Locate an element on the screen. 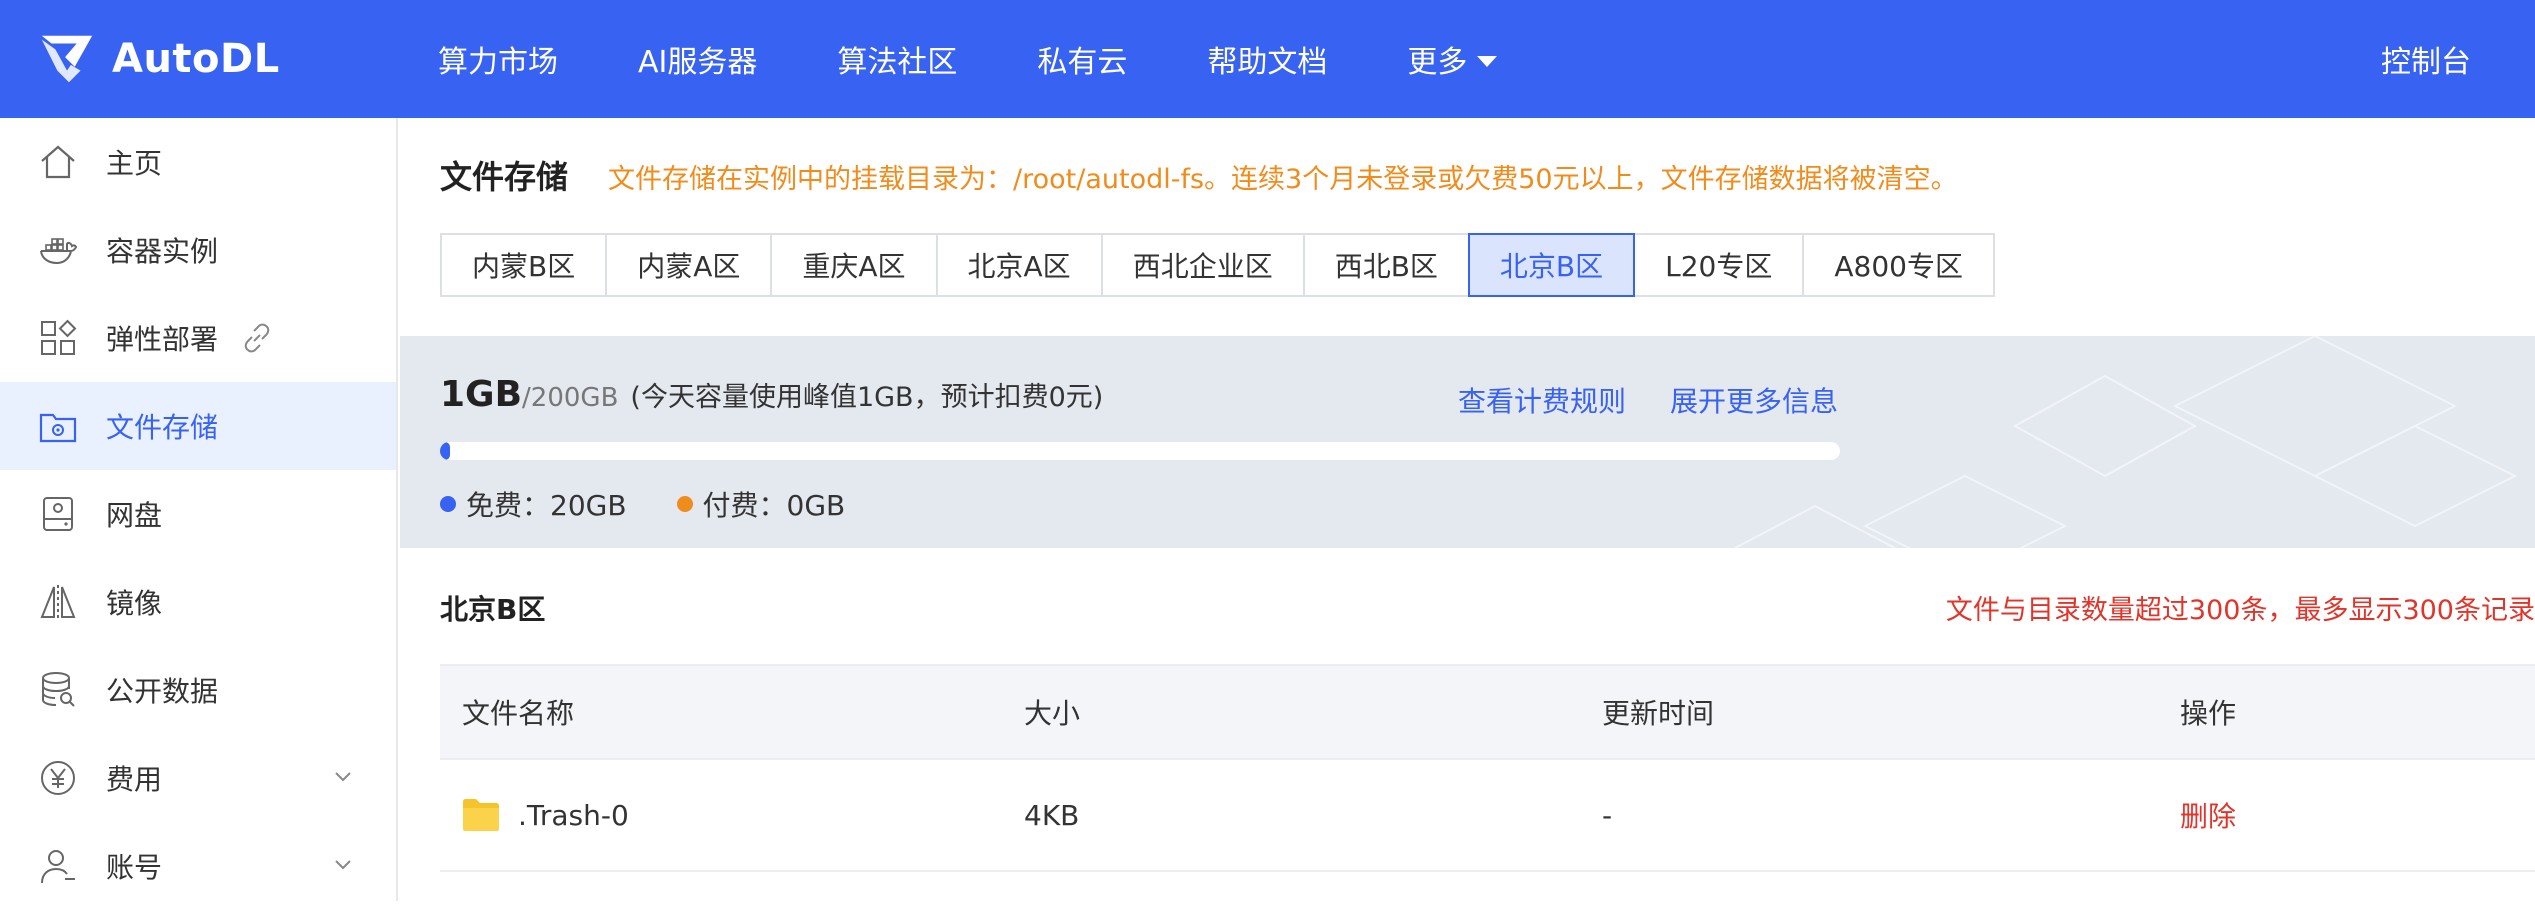  free-dot-icon is located at coordinates (448, 504).